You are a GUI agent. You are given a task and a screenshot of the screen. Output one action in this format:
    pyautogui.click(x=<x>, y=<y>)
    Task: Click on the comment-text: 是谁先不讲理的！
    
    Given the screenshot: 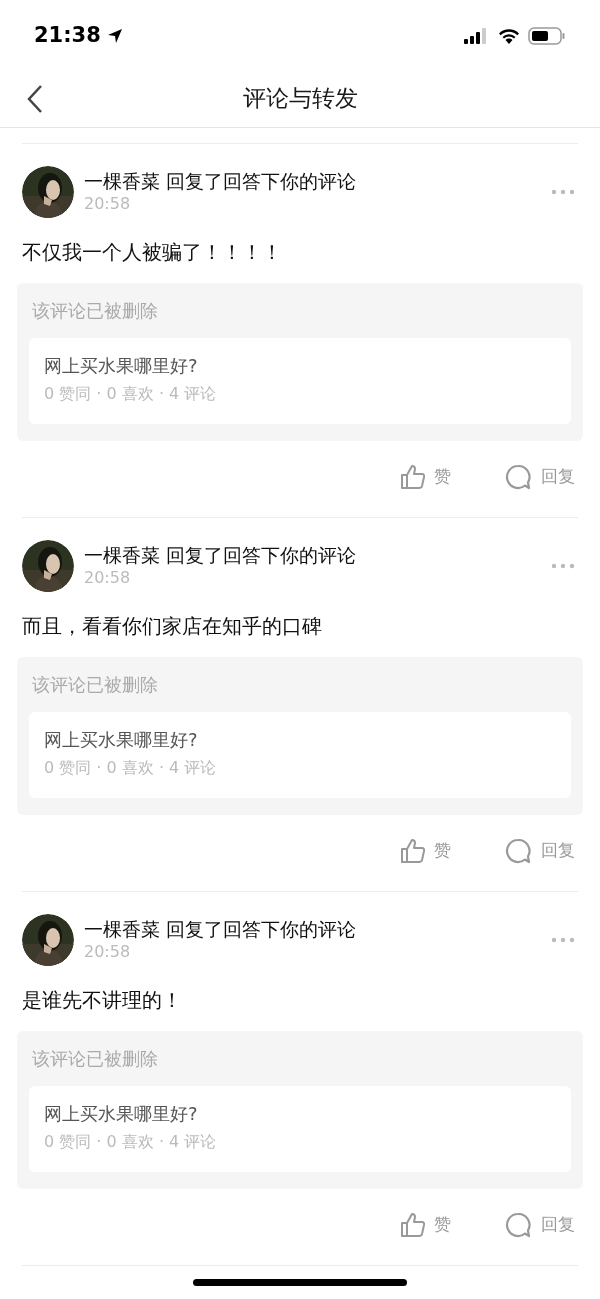 What is the action you would take?
    pyautogui.click(x=102, y=1000)
    